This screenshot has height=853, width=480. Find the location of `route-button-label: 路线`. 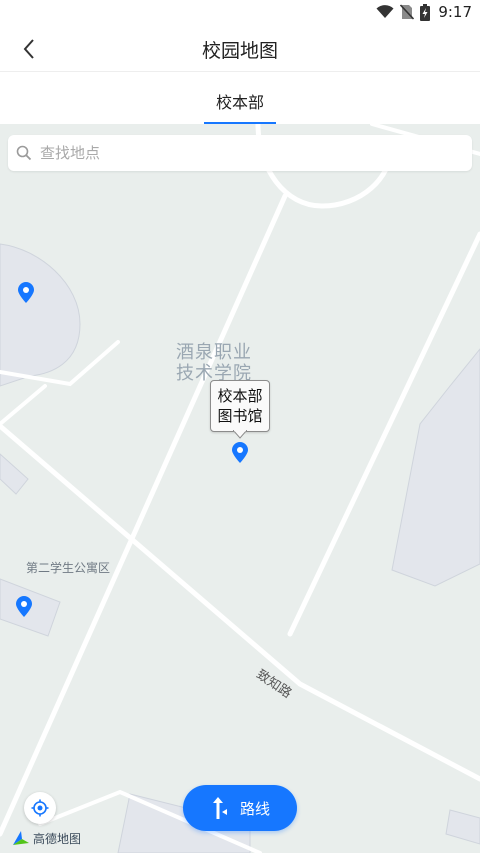

route-button-label: 路线 is located at coordinates (254, 808).